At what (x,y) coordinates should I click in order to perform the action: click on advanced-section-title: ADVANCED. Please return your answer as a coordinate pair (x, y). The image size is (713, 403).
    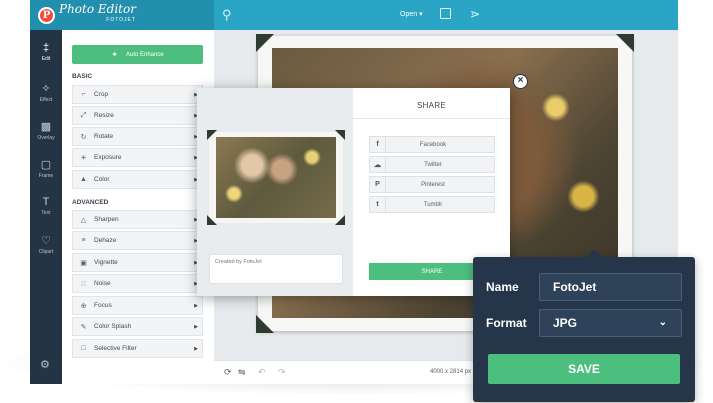
    Looking at the image, I should click on (90, 202).